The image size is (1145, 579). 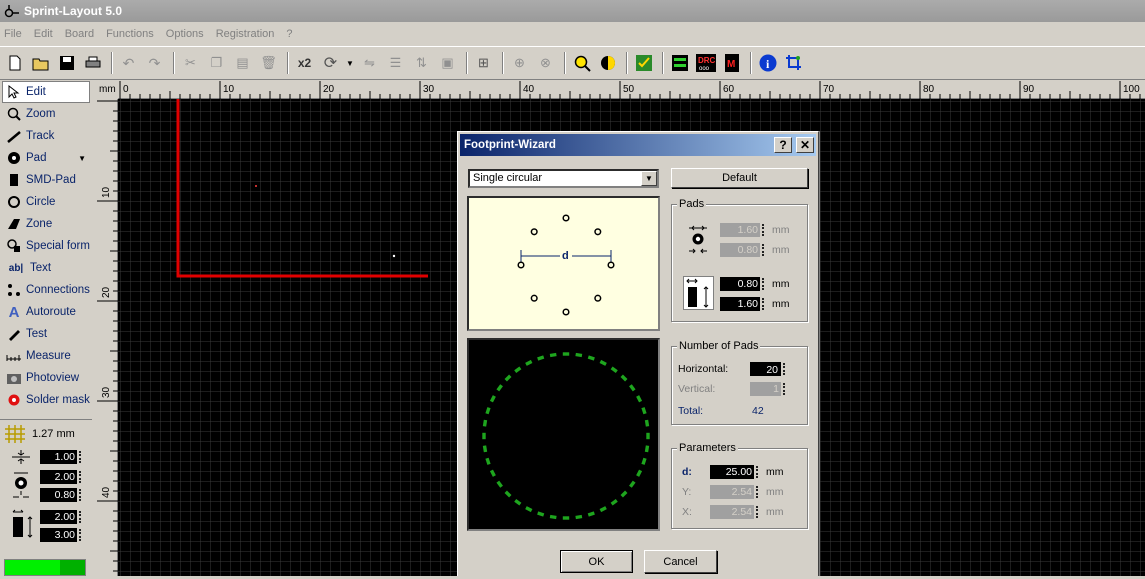 I want to click on group-button: ▣, so click(x=447, y=63).